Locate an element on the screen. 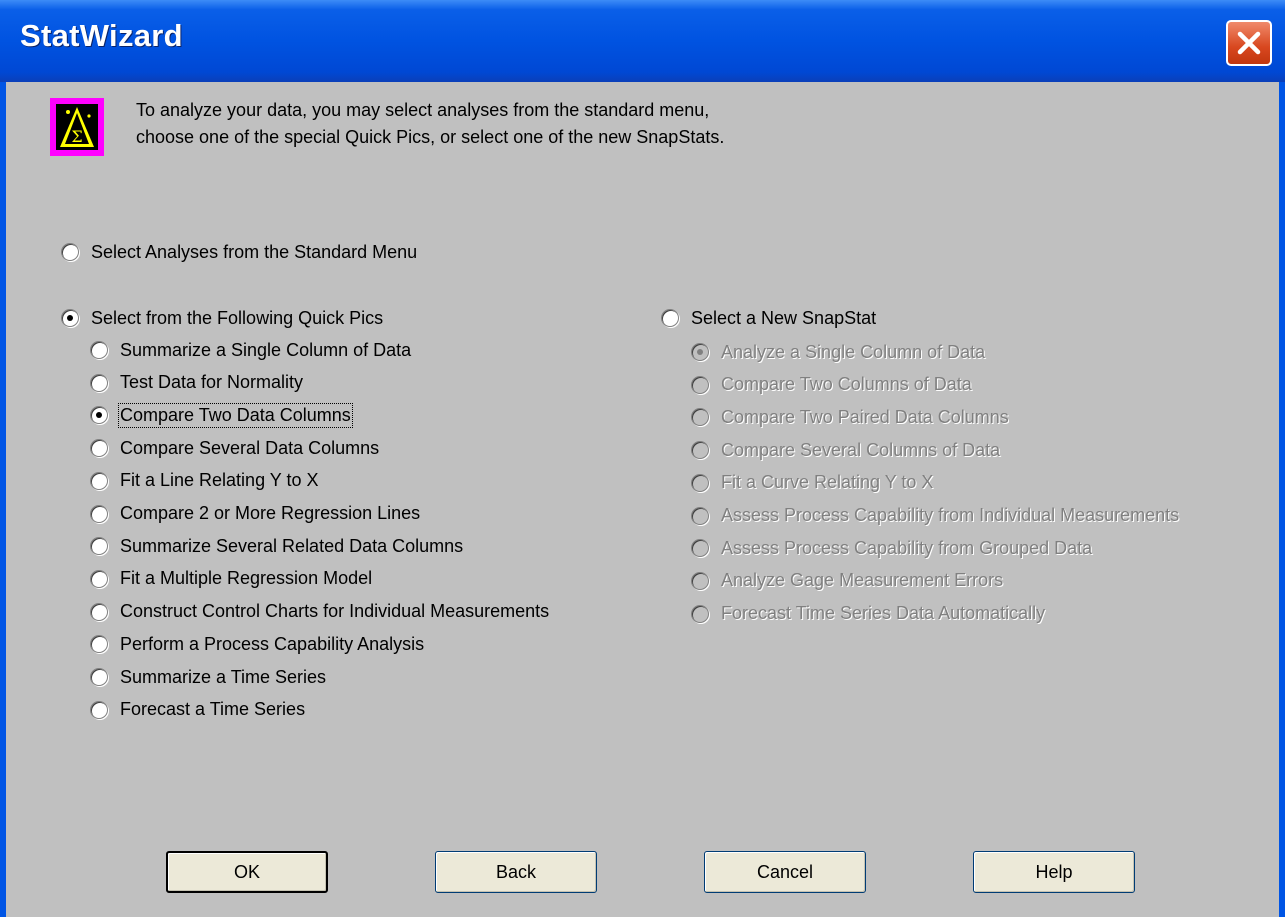  quick-pic-label: Compare 2 or More Regression Lines is located at coordinates (270, 513).